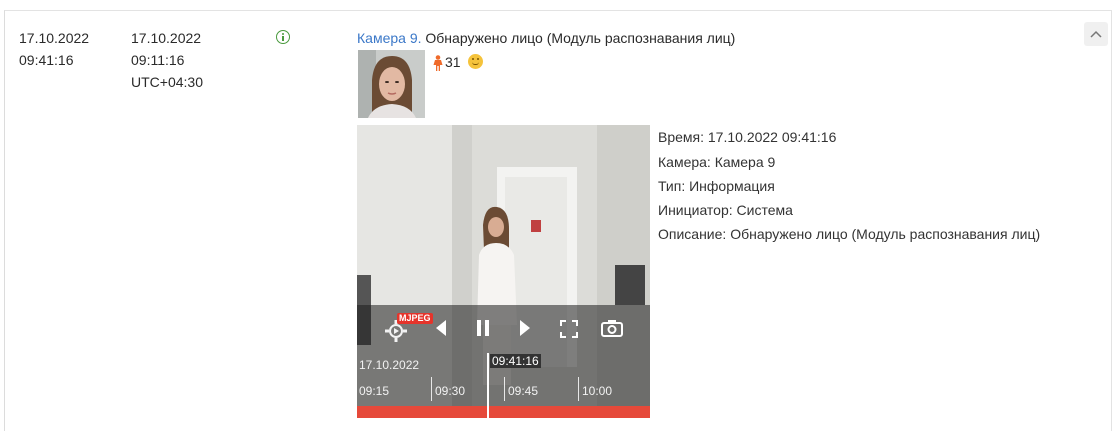 The width and height of the screenshot is (1112, 431). Describe the element at coordinates (374, 391) in the screenshot. I see `timeline-tick-label: 09:15` at that location.